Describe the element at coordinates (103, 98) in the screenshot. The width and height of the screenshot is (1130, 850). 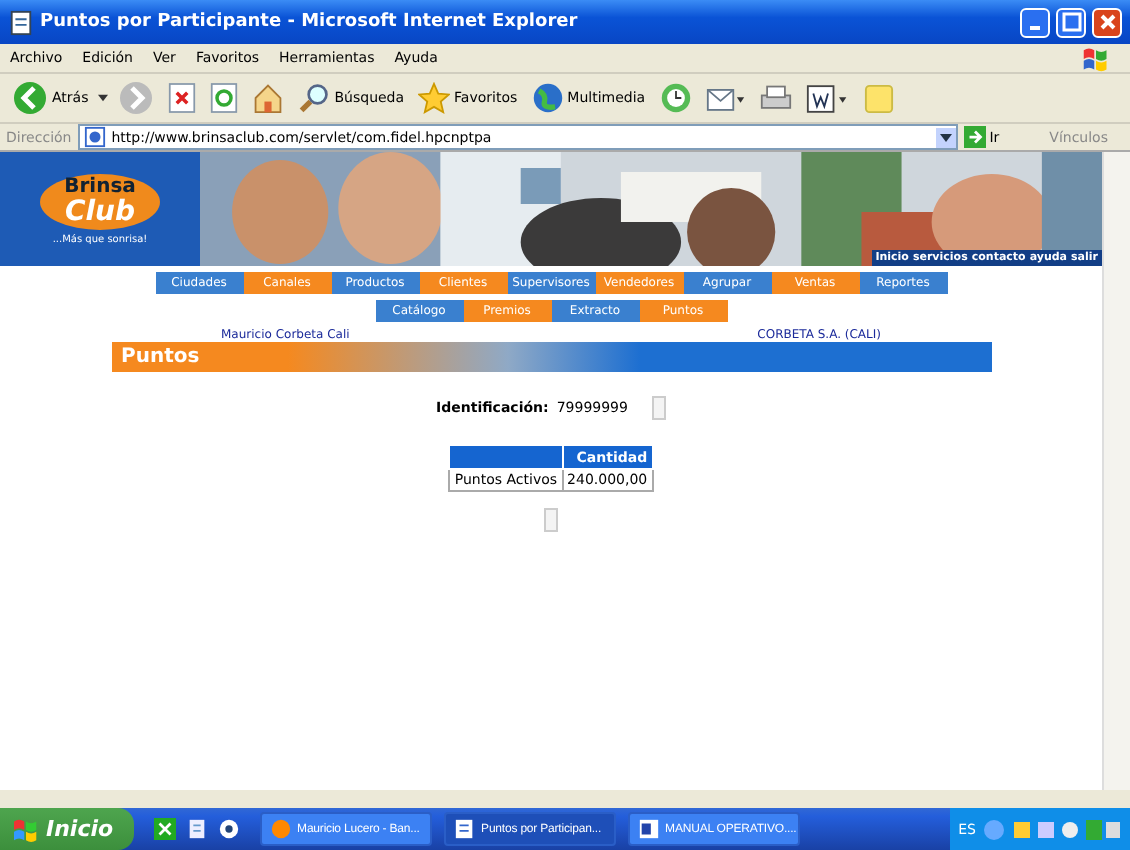
I see `caret-icon` at that location.